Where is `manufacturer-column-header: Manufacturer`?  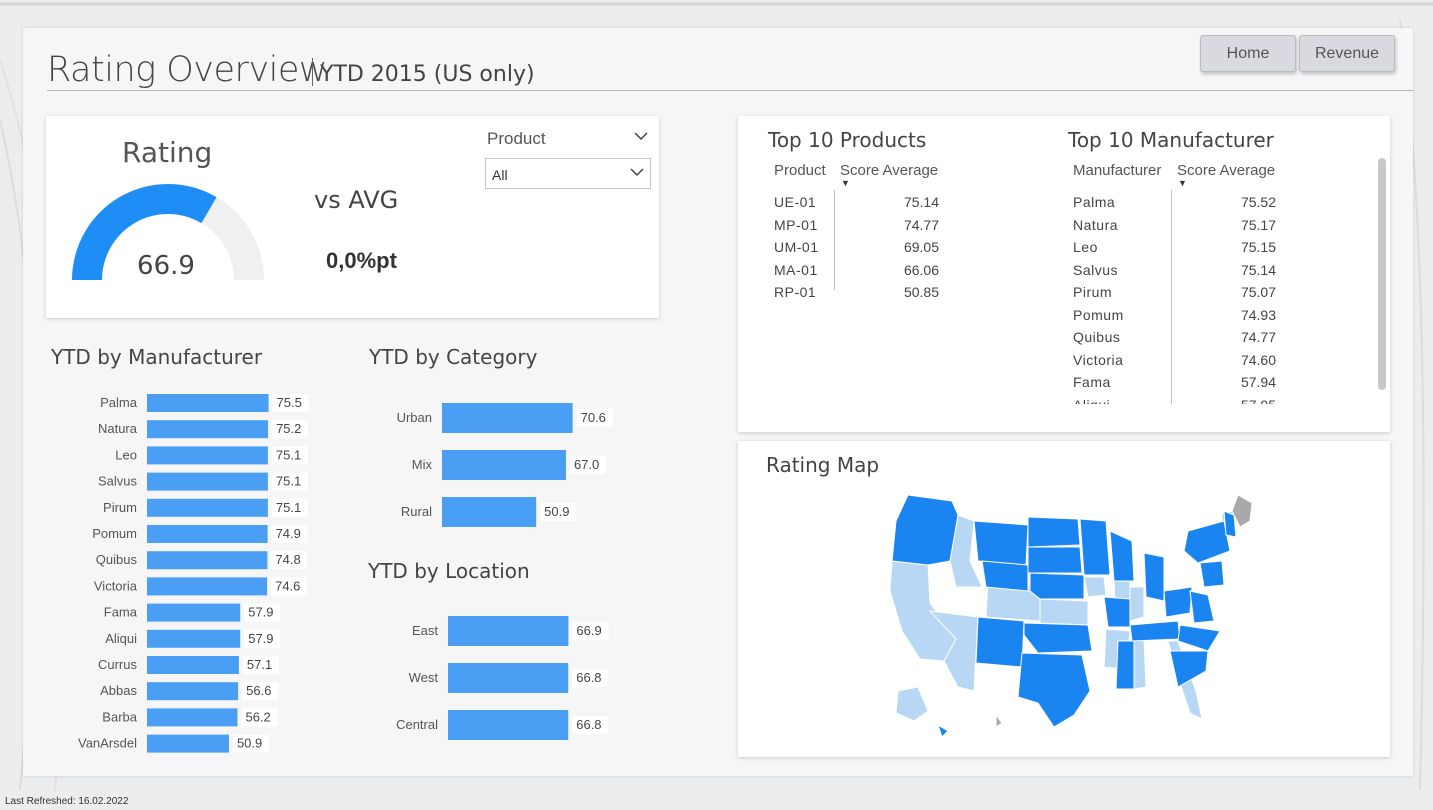
manufacturer-column-header: Manufacturer is located at coordinates (1117, 170).